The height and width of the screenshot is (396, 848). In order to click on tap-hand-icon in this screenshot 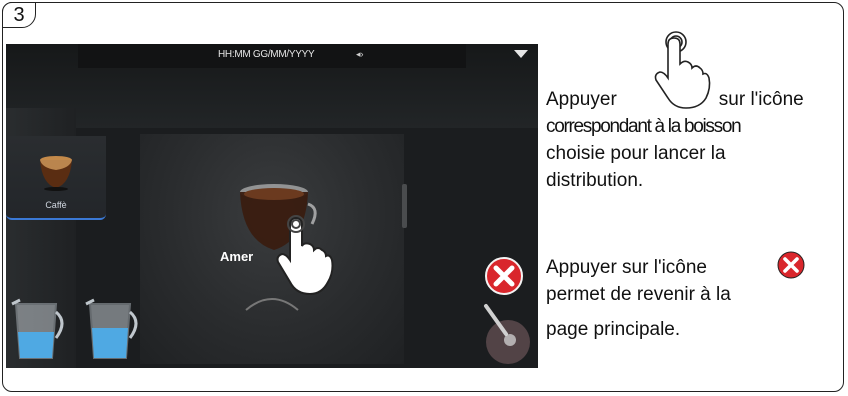, I will do `click(305, 255)`.